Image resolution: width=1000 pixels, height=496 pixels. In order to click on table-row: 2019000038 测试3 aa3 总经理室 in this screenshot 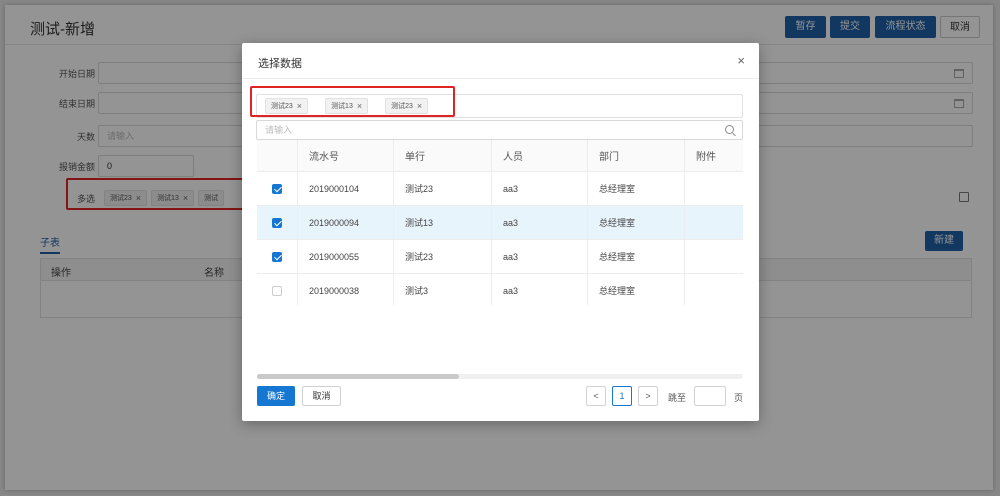, I will do `click(500, 289)`.